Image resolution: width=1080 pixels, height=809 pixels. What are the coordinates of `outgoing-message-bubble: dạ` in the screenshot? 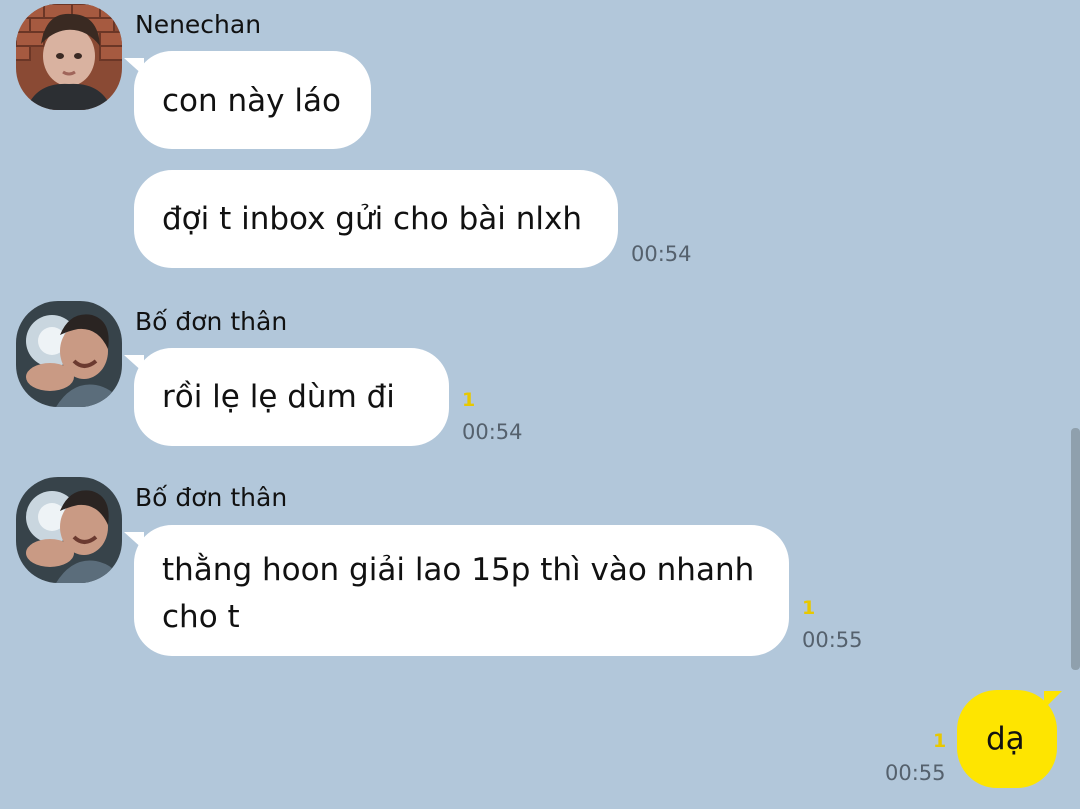 It's located at (1007, 739).